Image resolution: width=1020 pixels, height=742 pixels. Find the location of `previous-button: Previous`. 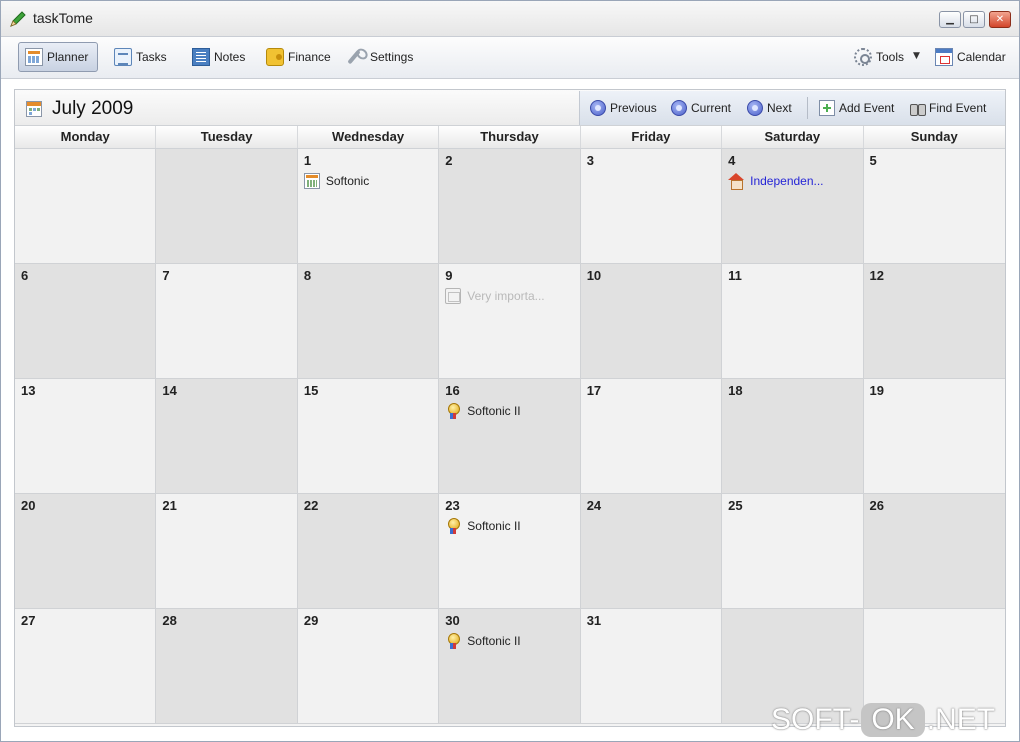

previous-button: Previous is located at coordinates (623, 108).